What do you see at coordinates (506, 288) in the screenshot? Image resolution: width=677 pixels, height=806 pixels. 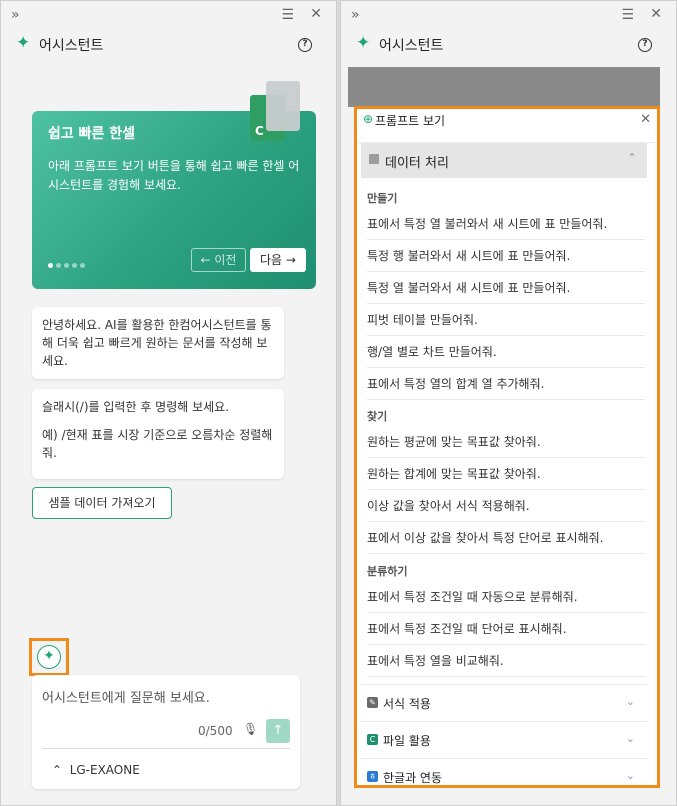 I see `prompt-item: 특정 열 불러와서 새 시트에 표 만들어줘.` at bounding box center [506, 288].